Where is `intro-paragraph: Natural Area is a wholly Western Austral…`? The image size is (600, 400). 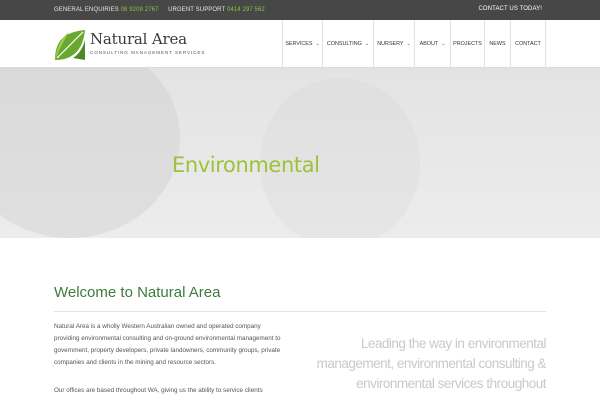
intro-paragraph: Natural Area is a wholly Western Austral… is located at coordinates (167, 344).